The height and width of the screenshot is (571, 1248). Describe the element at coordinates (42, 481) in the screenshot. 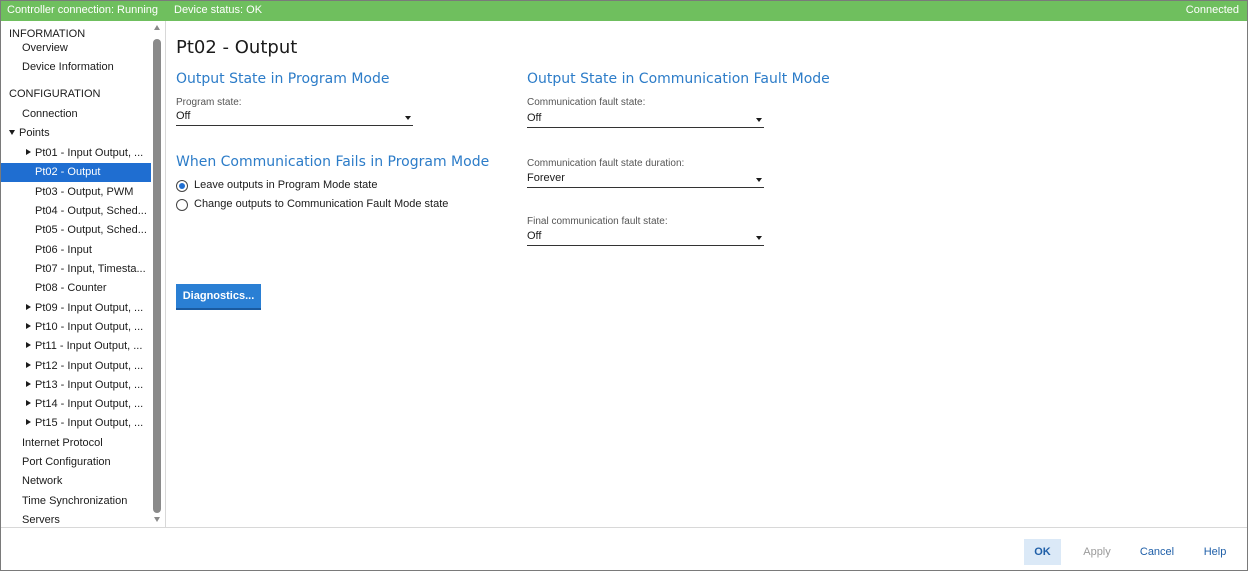

I see `sidebar-item-label: Network` at that location.